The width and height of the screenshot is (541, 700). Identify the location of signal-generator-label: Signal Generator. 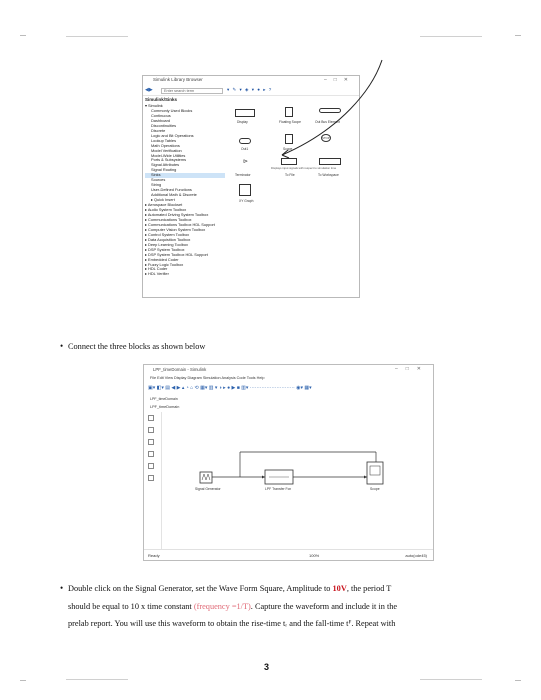
(208, 489).